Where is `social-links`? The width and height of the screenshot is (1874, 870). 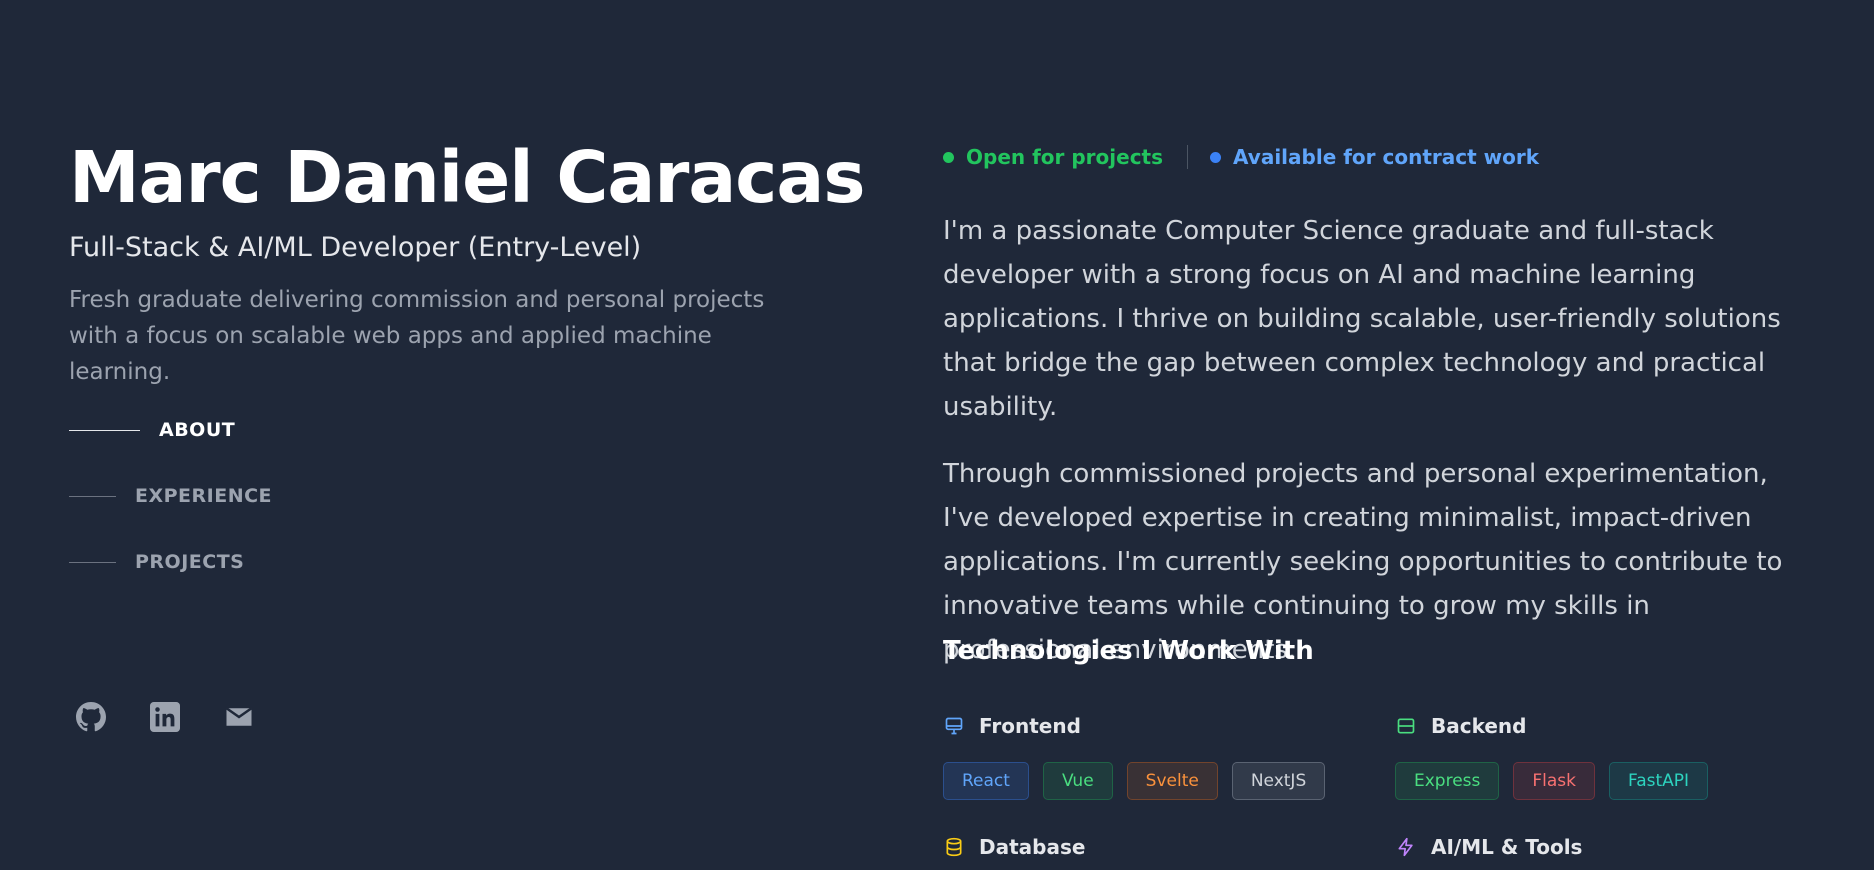 social-links is located at coordinates (165, 717).